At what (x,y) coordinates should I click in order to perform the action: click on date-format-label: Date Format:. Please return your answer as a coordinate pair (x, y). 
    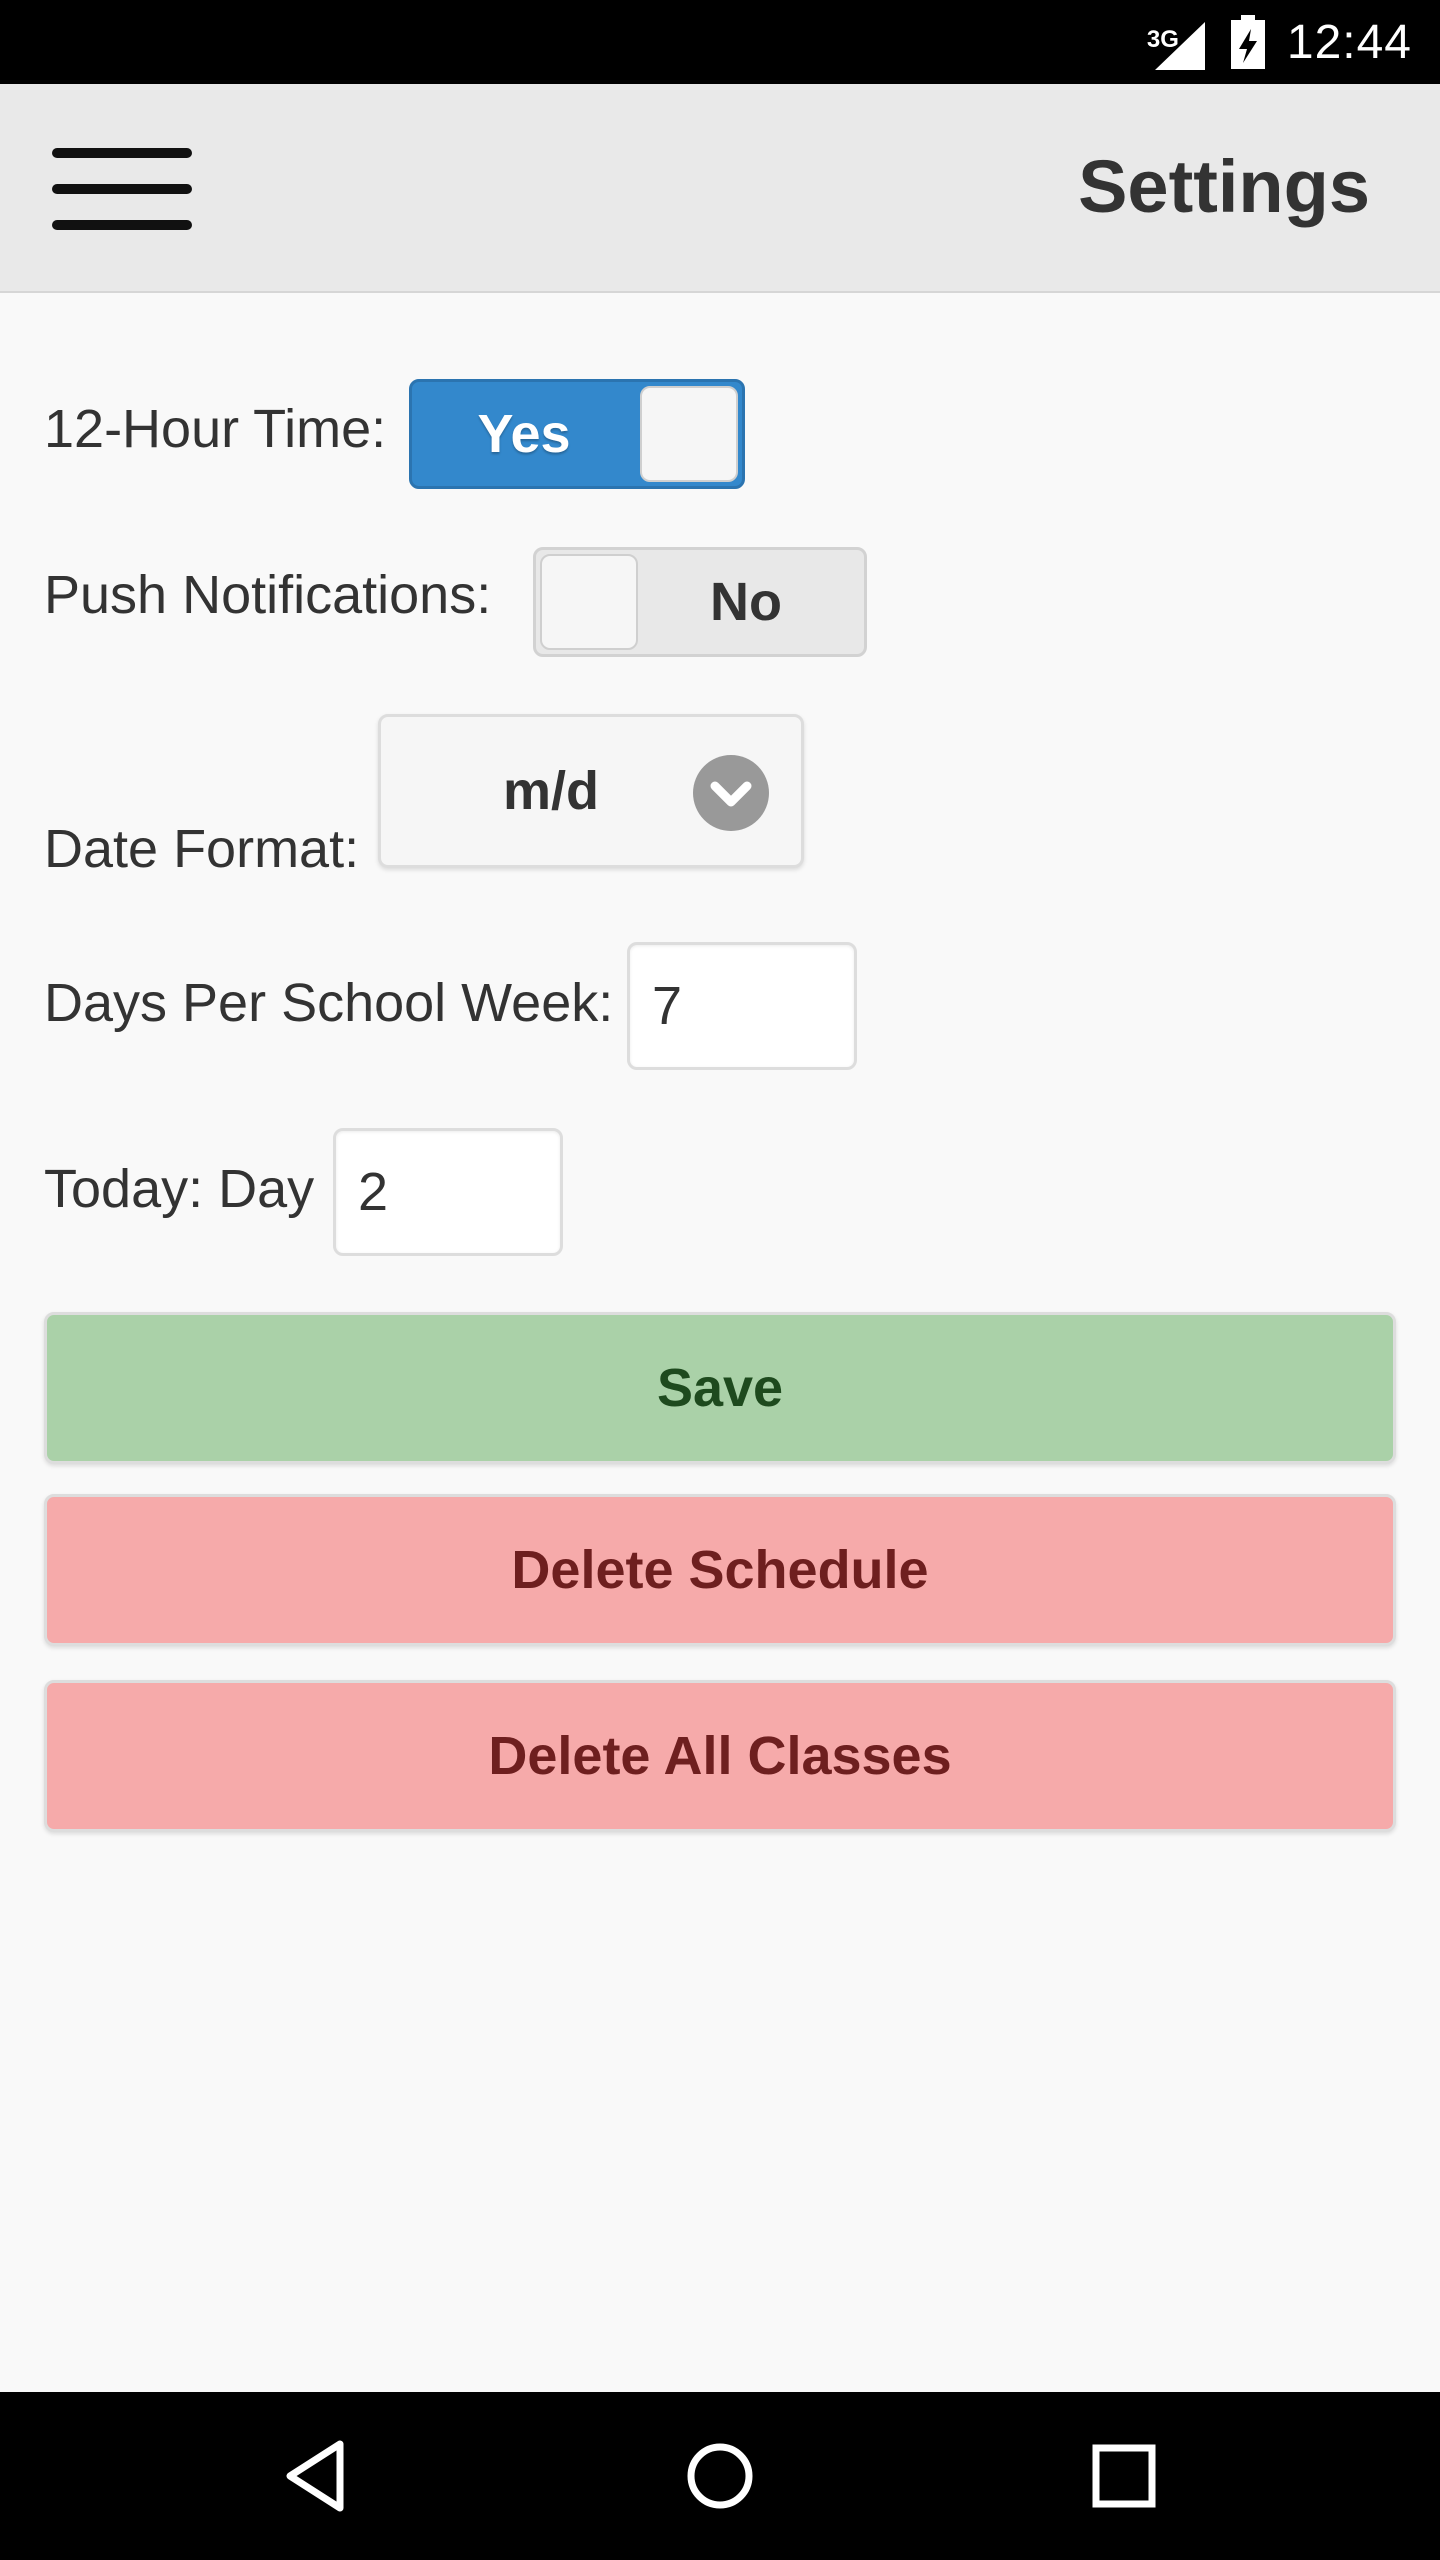
    Looking at the image, I should click on (202, 849).